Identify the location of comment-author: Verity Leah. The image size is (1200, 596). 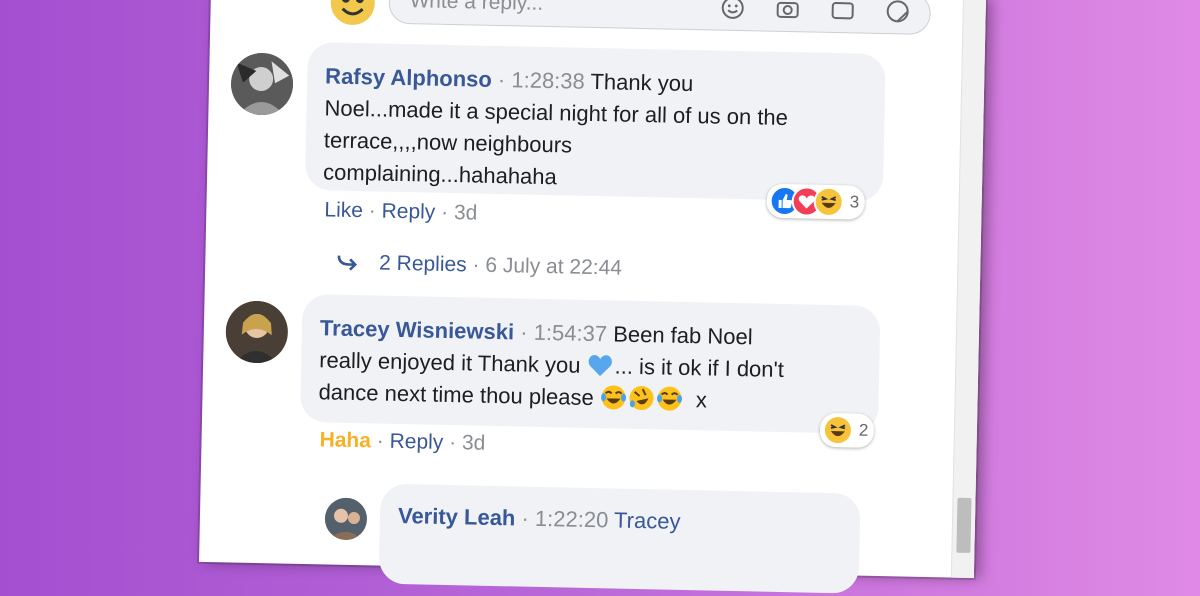
(457, 516).